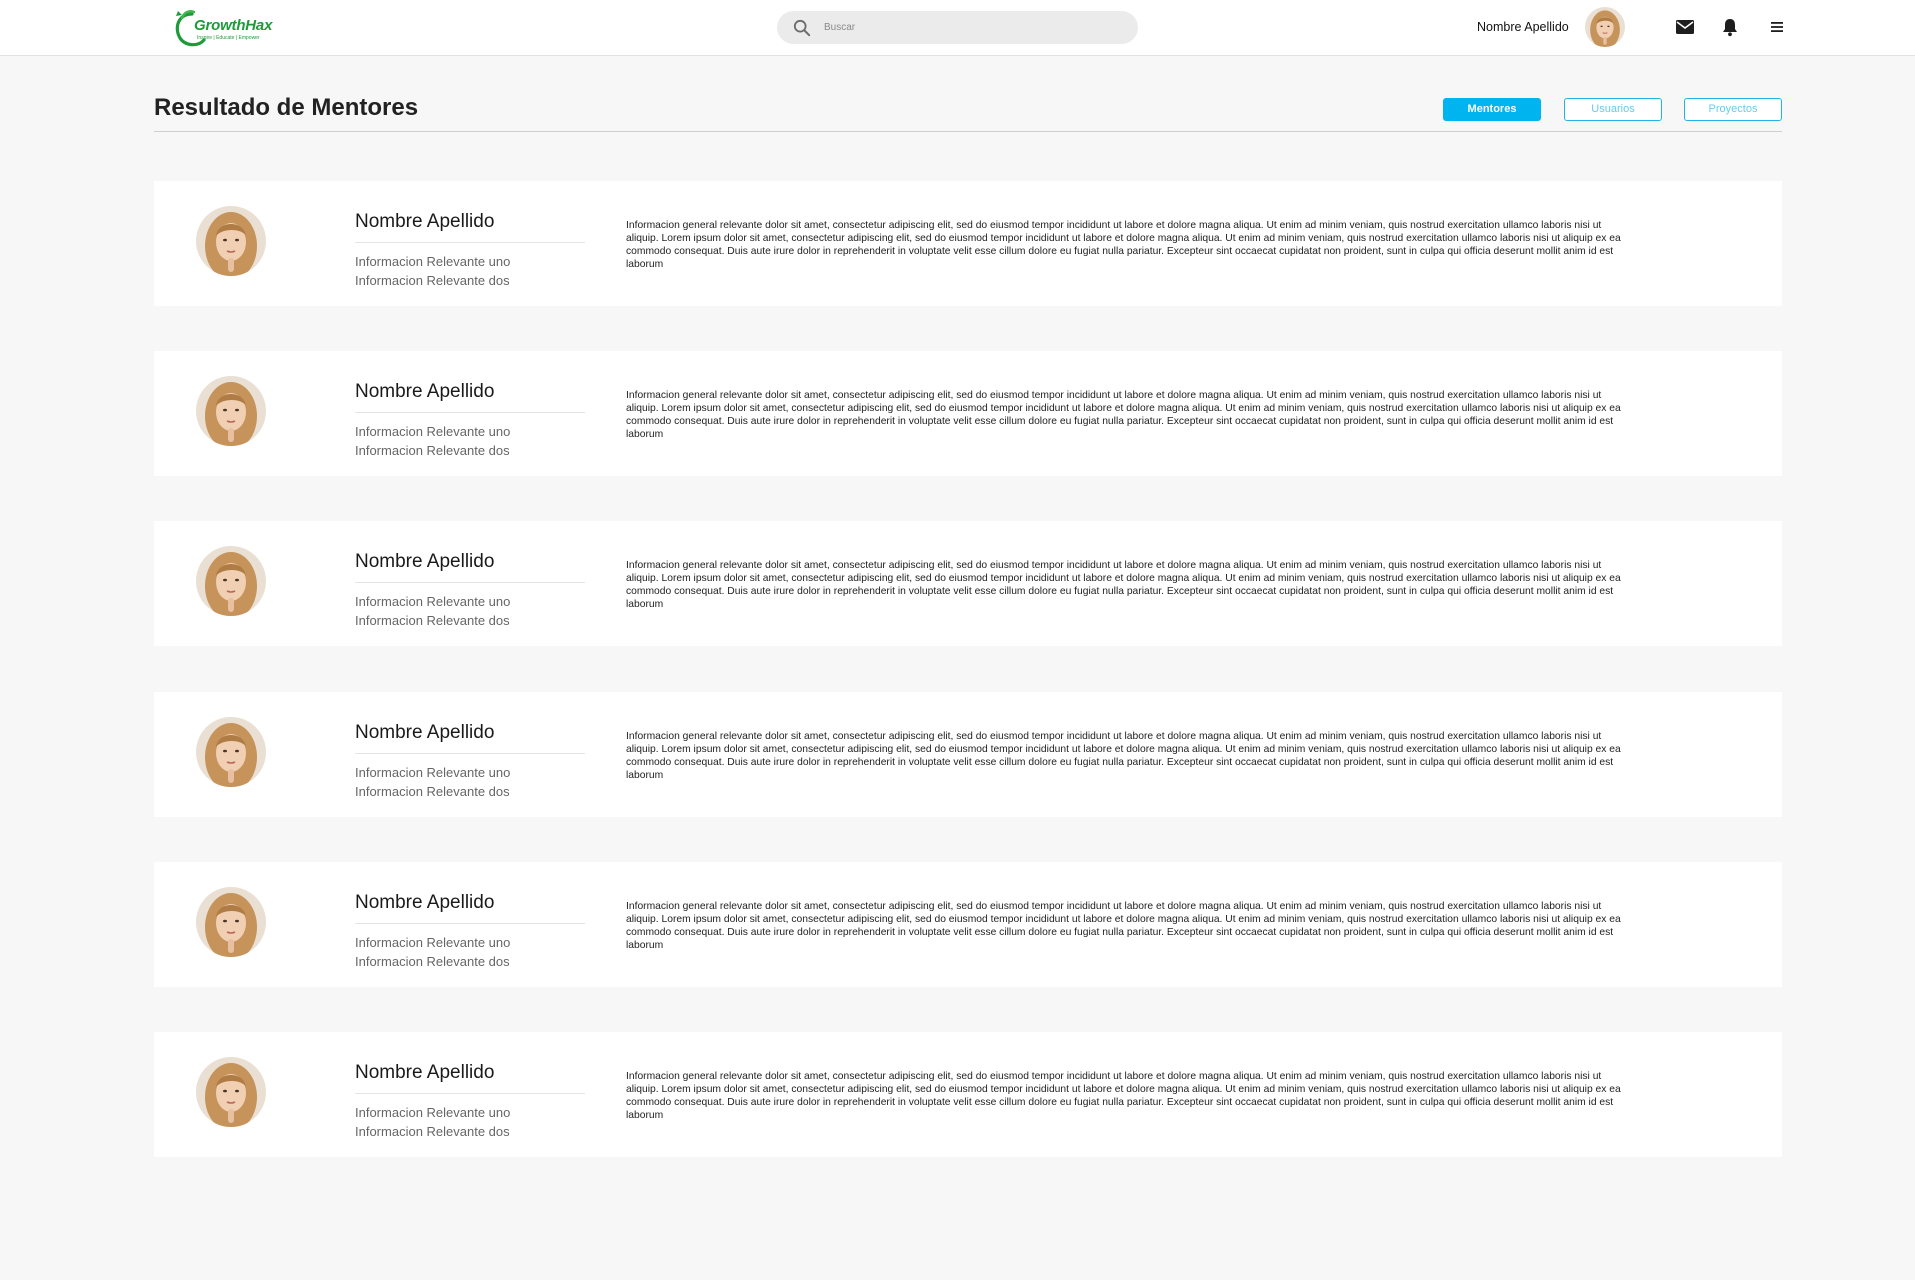 This screenshot has height=1280, width=1915. I want to click on search-input, so click(974, 27).